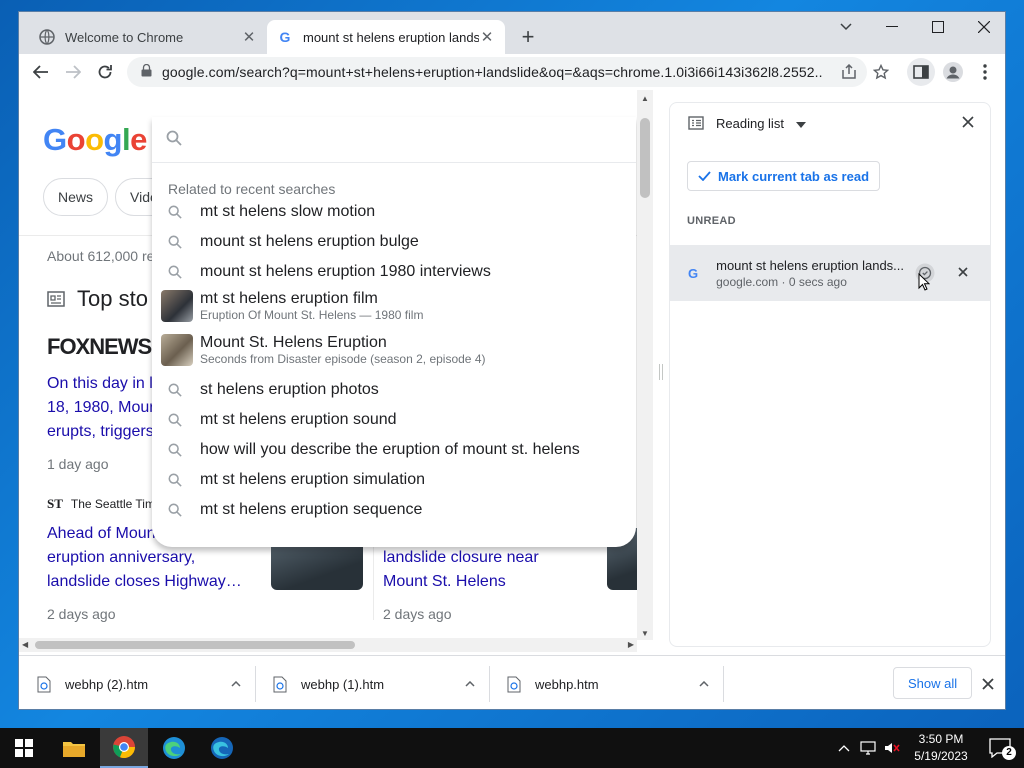  What do you see at coordinates (105, 72) in the screenshot?
I see `reload-button` at bounding box center [105, 72].